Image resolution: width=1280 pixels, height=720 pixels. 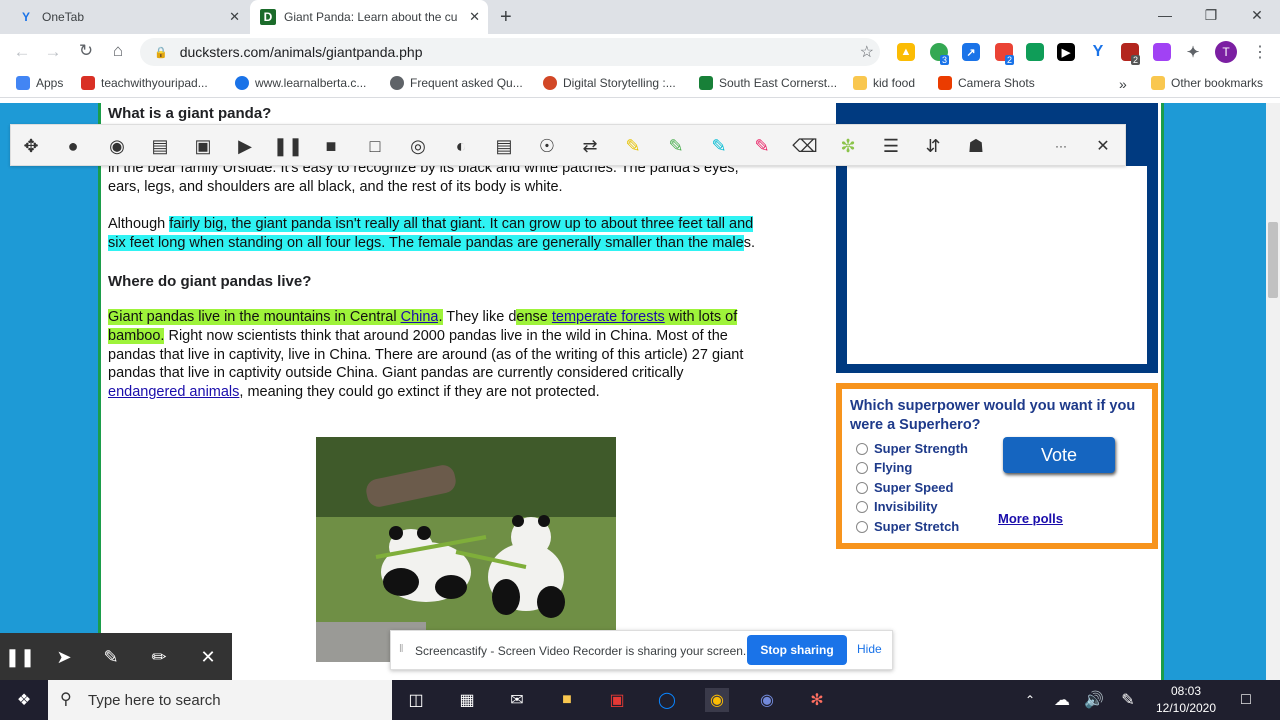 I want to click on home-icon: ⌂, so click(x=118, y=51).